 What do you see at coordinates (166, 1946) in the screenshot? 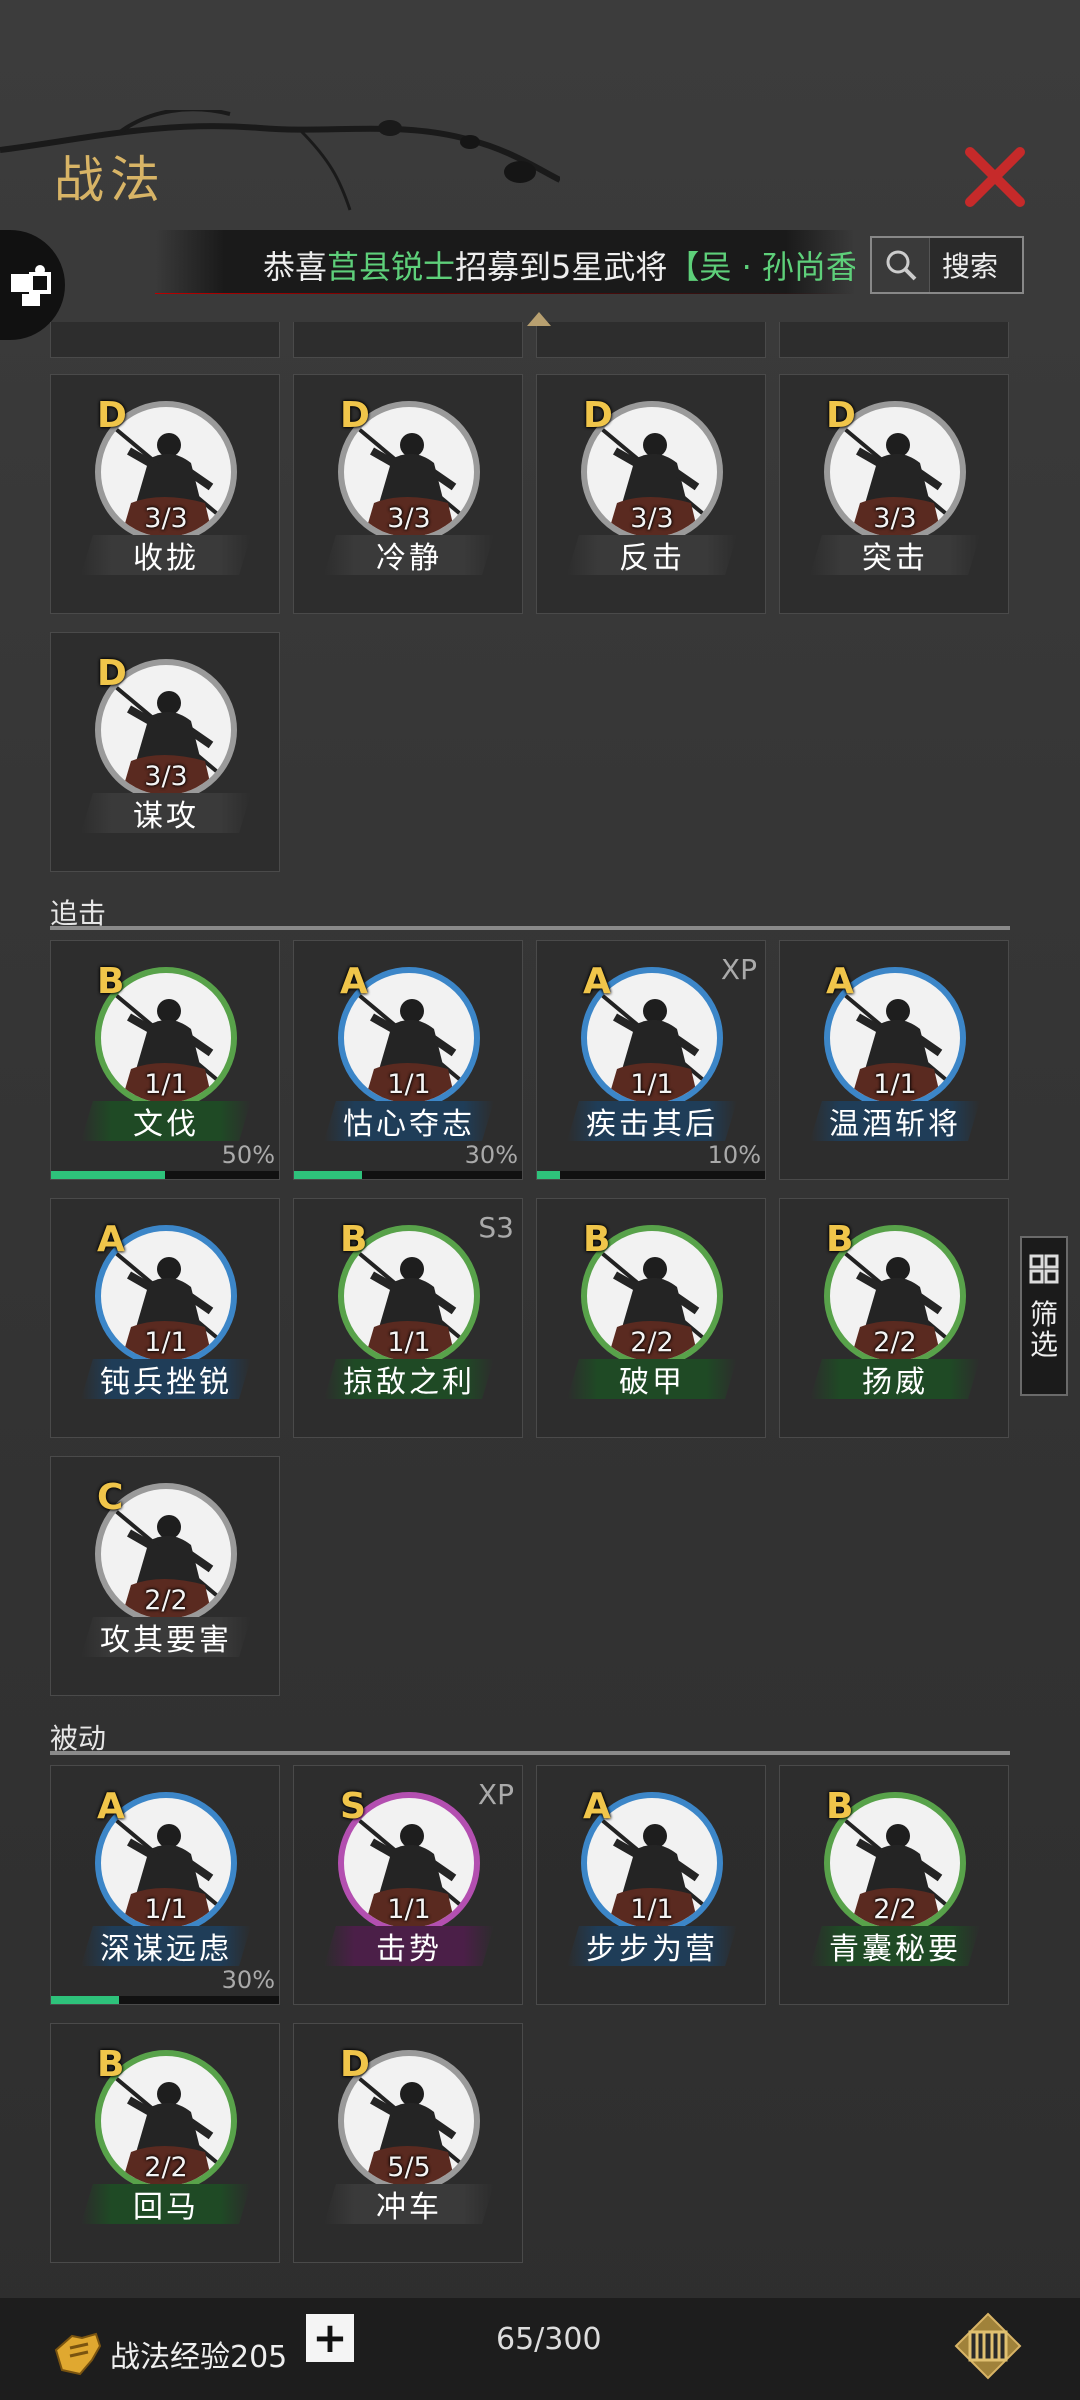
I see `tactic-name: 深谋远虑` at bounding box center [166, 1946].